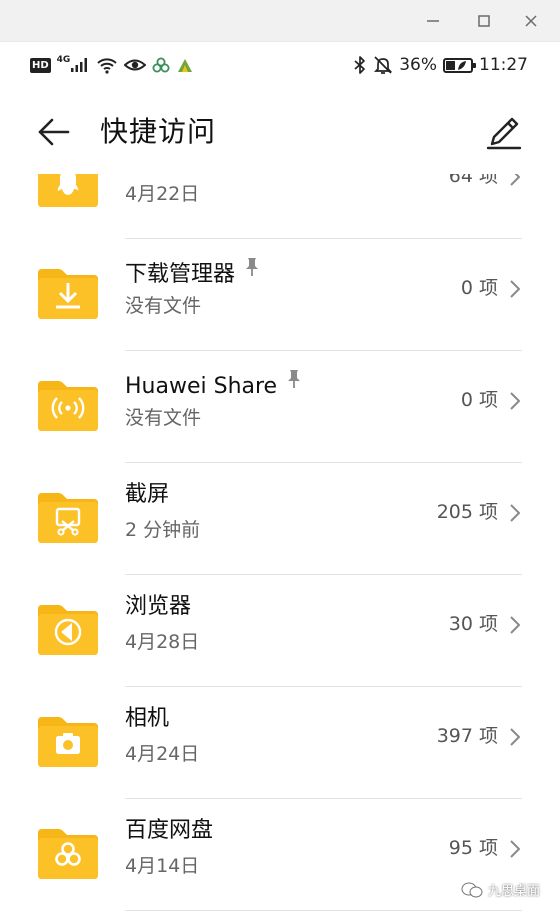  I want to click on battery-icon, so click(459, 65).